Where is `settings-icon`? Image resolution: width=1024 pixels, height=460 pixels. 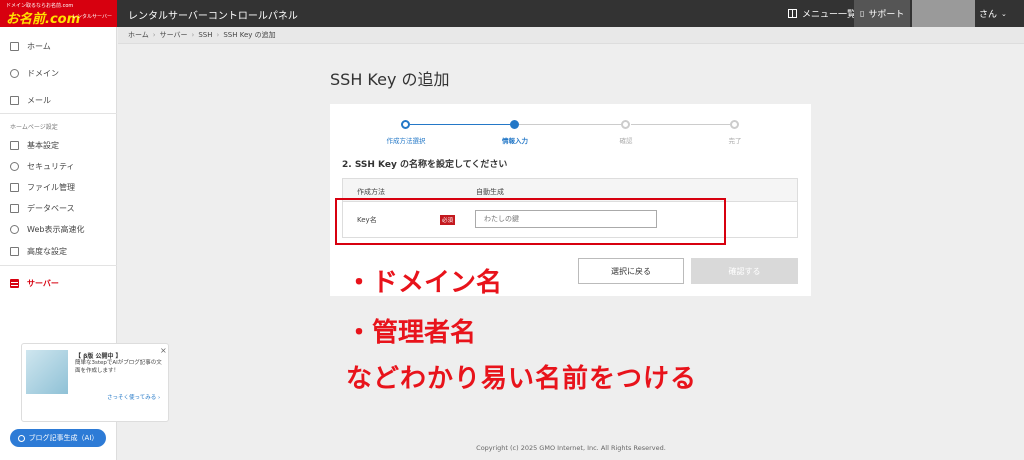
settings-icon is located at coordinates (14, 251).